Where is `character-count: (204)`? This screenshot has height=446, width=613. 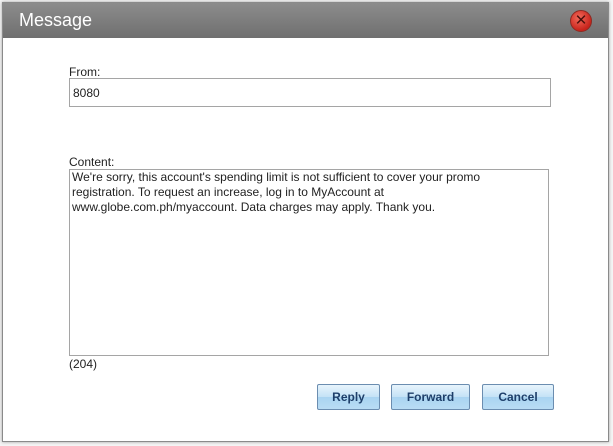
character-count: (204) is located at coordinates (83, 364).